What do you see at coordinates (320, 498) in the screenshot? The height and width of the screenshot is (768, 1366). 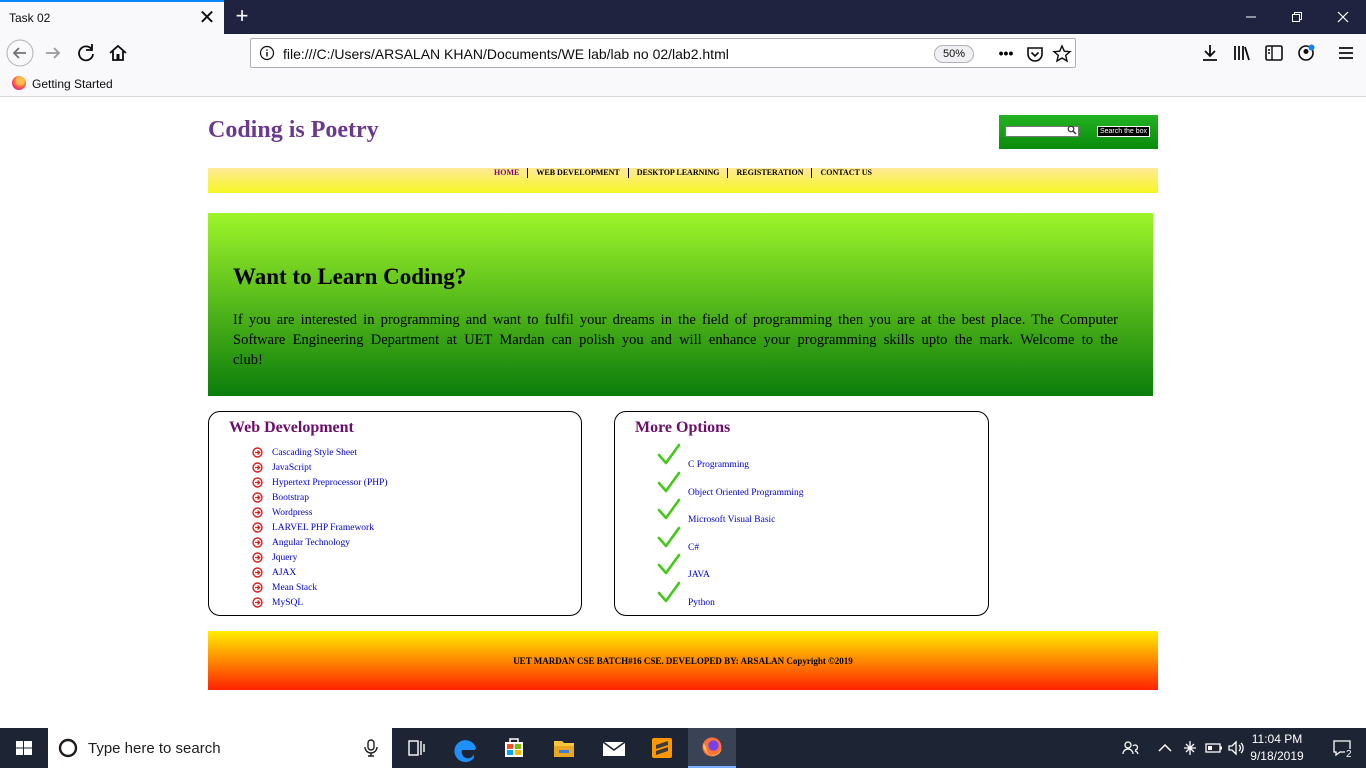 I see `web-development-item: Bootstrap` at bounding box center [320, 498].